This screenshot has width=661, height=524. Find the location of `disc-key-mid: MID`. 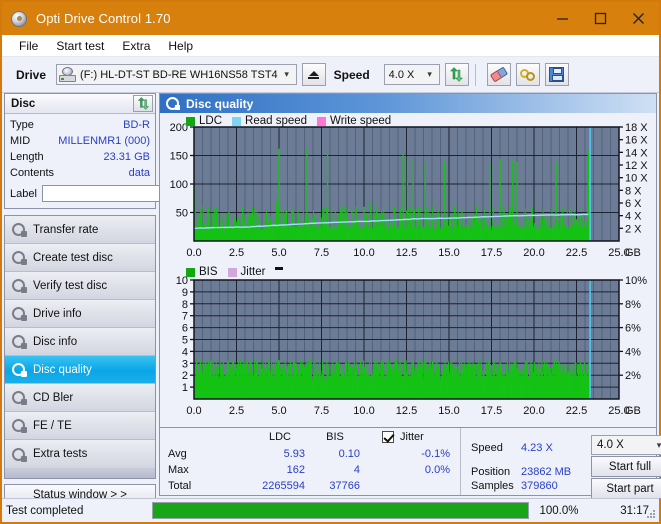

disc-key-mid: MID is located at coordinates (20, 141).